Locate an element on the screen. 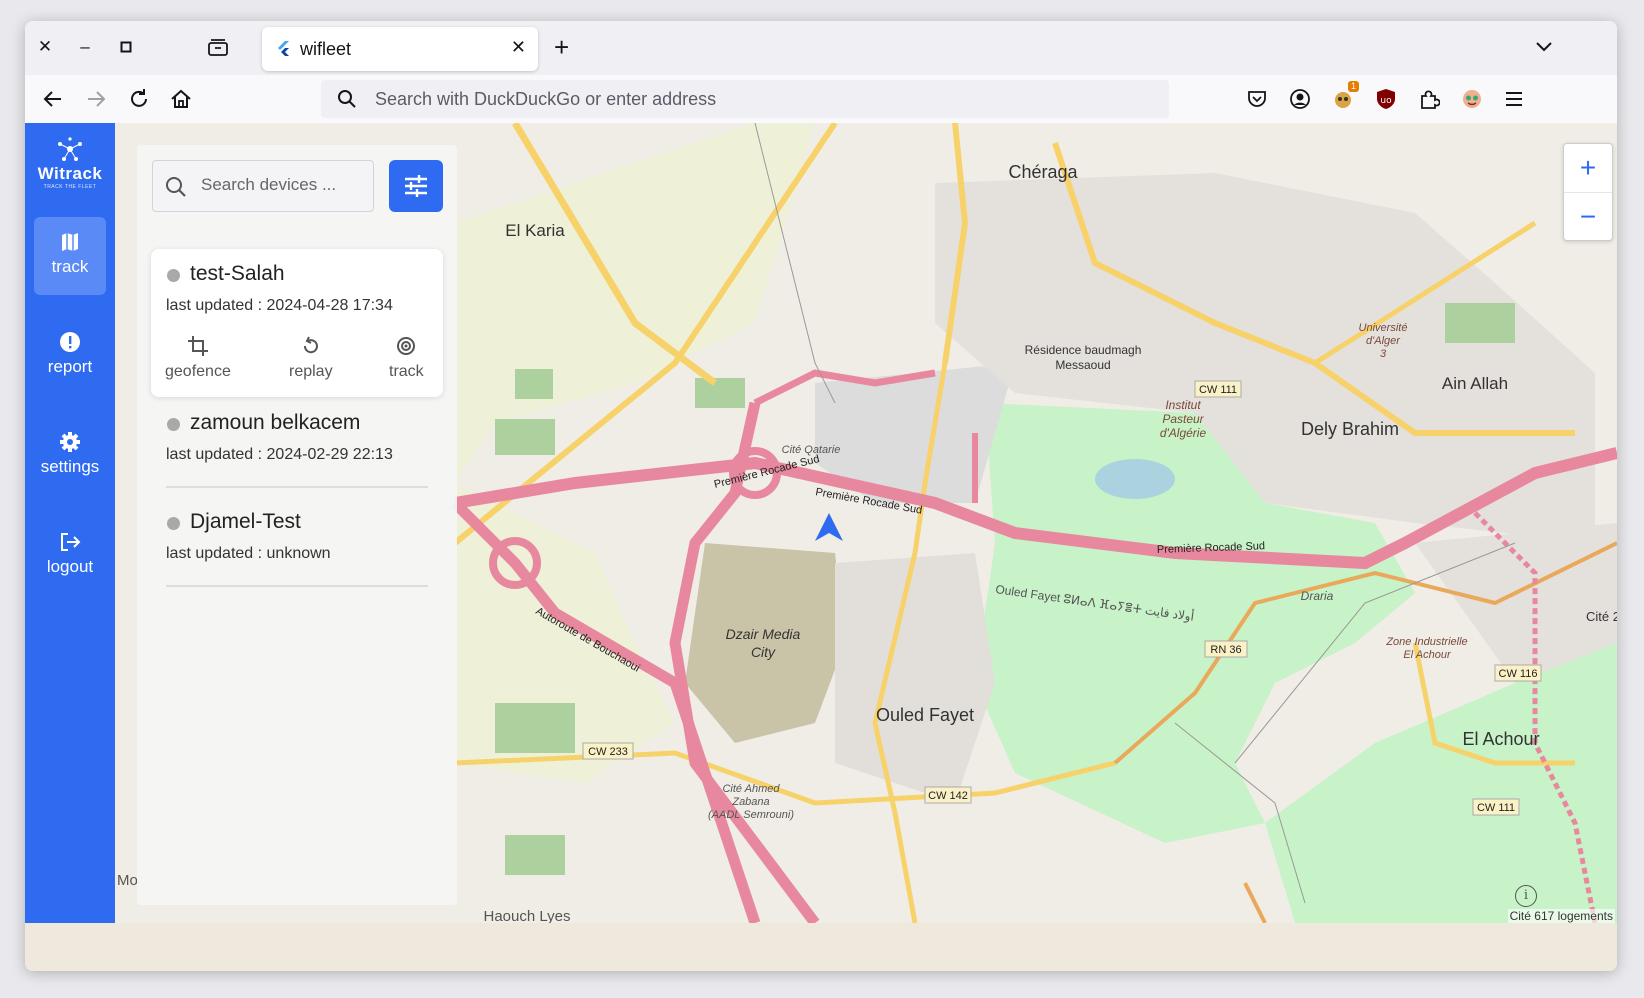 The height and width of the screenshot is (998, 1644). hamburger-menu-icon is located at coordinates (1514, 99).